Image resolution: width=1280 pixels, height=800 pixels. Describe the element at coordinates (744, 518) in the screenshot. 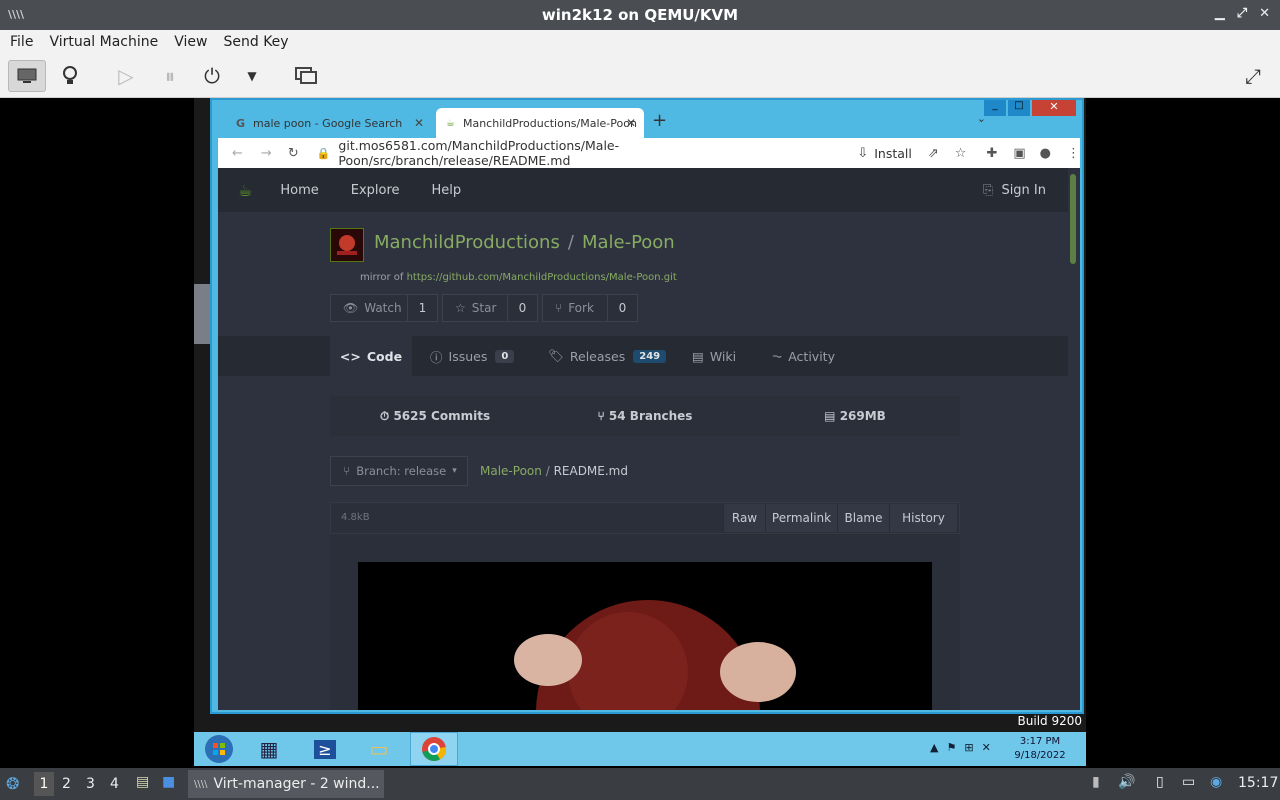

I see `raw-button: Raw` at that location.